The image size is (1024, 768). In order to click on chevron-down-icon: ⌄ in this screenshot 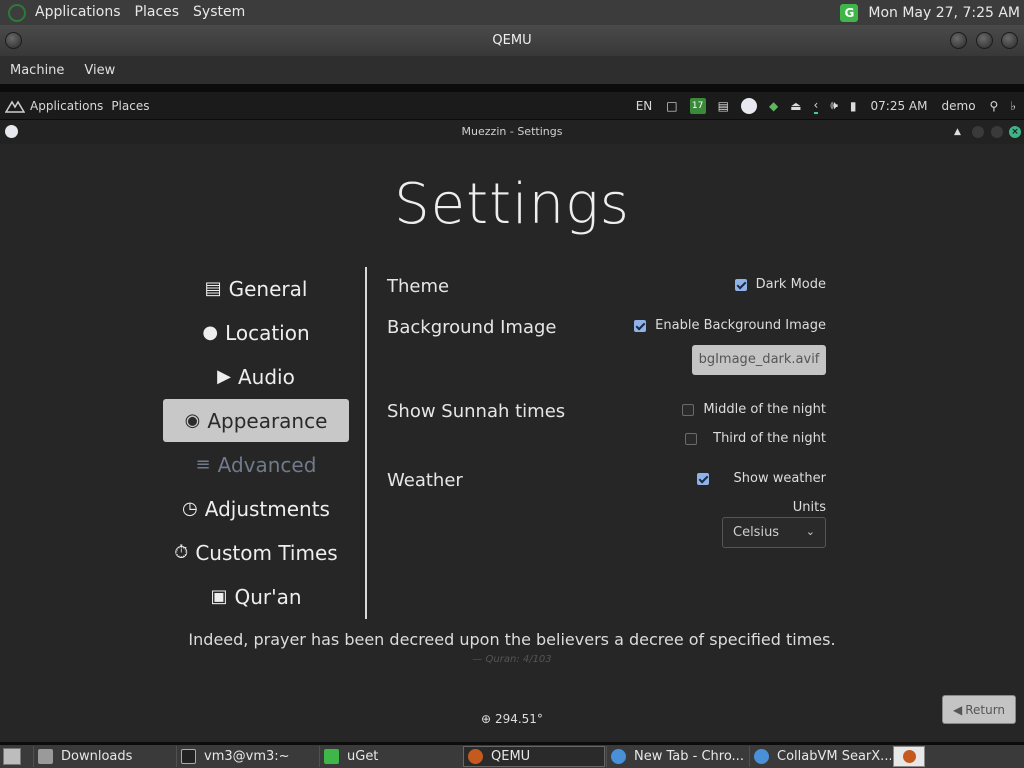, I will do `click(810, 531)`.